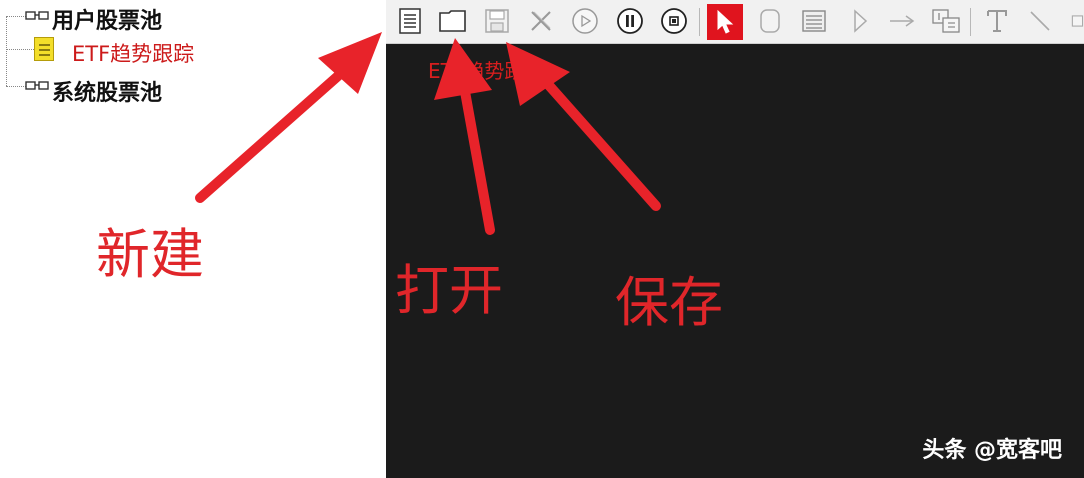  I want to click on stop-circle-icon, so click(674, 21).